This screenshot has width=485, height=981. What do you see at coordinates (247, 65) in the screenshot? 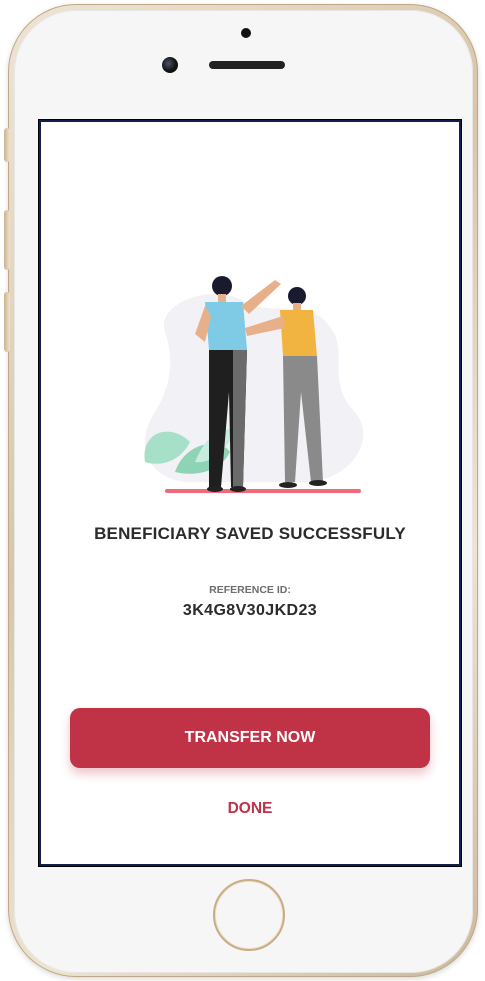
I see `earpiece-speaker` at bounding box center [247, 65].